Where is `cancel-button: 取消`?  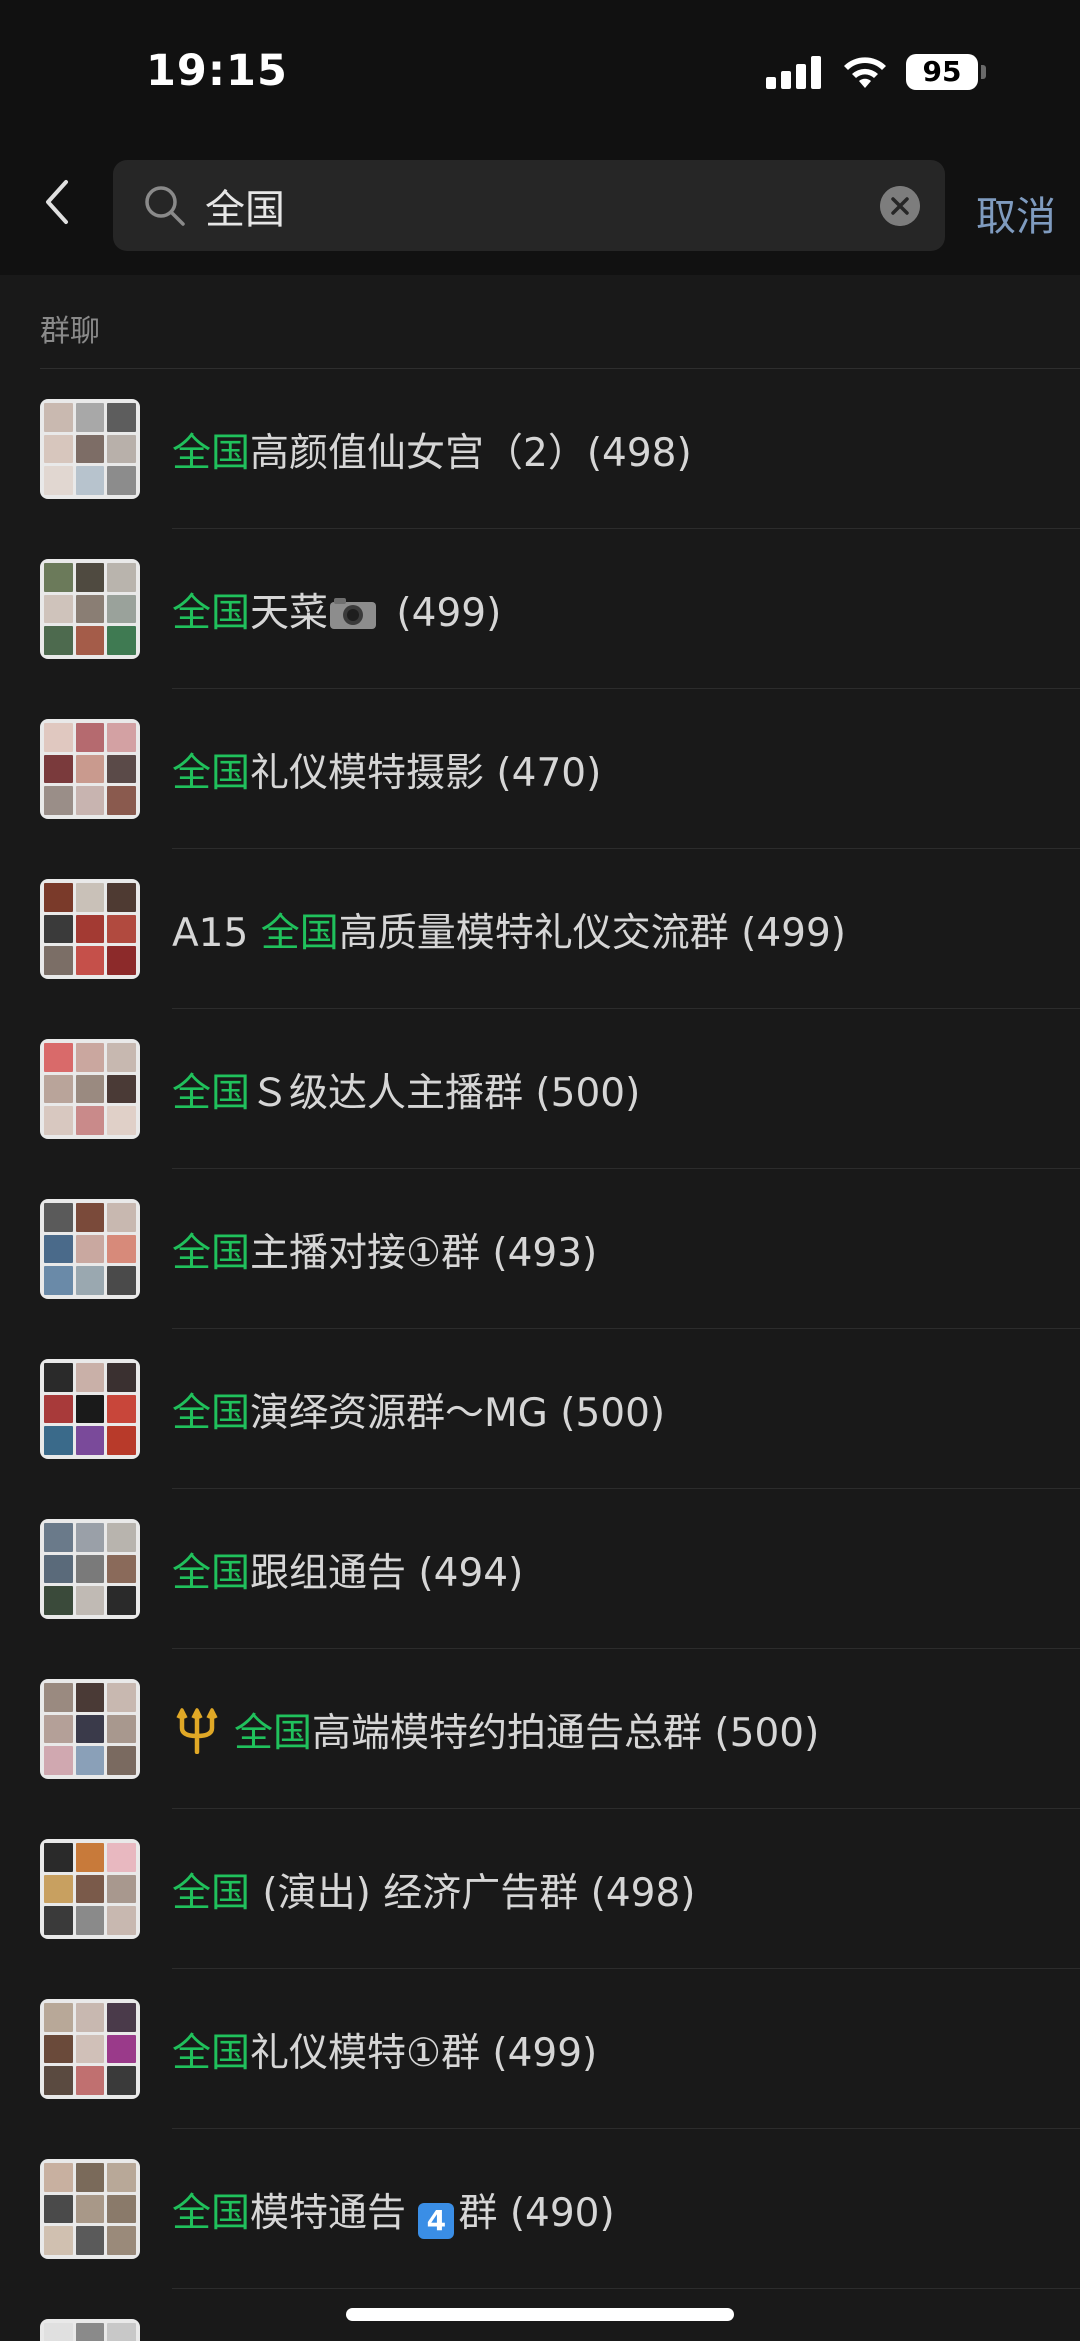
cancel-button: 取消 is located at coordinates (1016, 213).